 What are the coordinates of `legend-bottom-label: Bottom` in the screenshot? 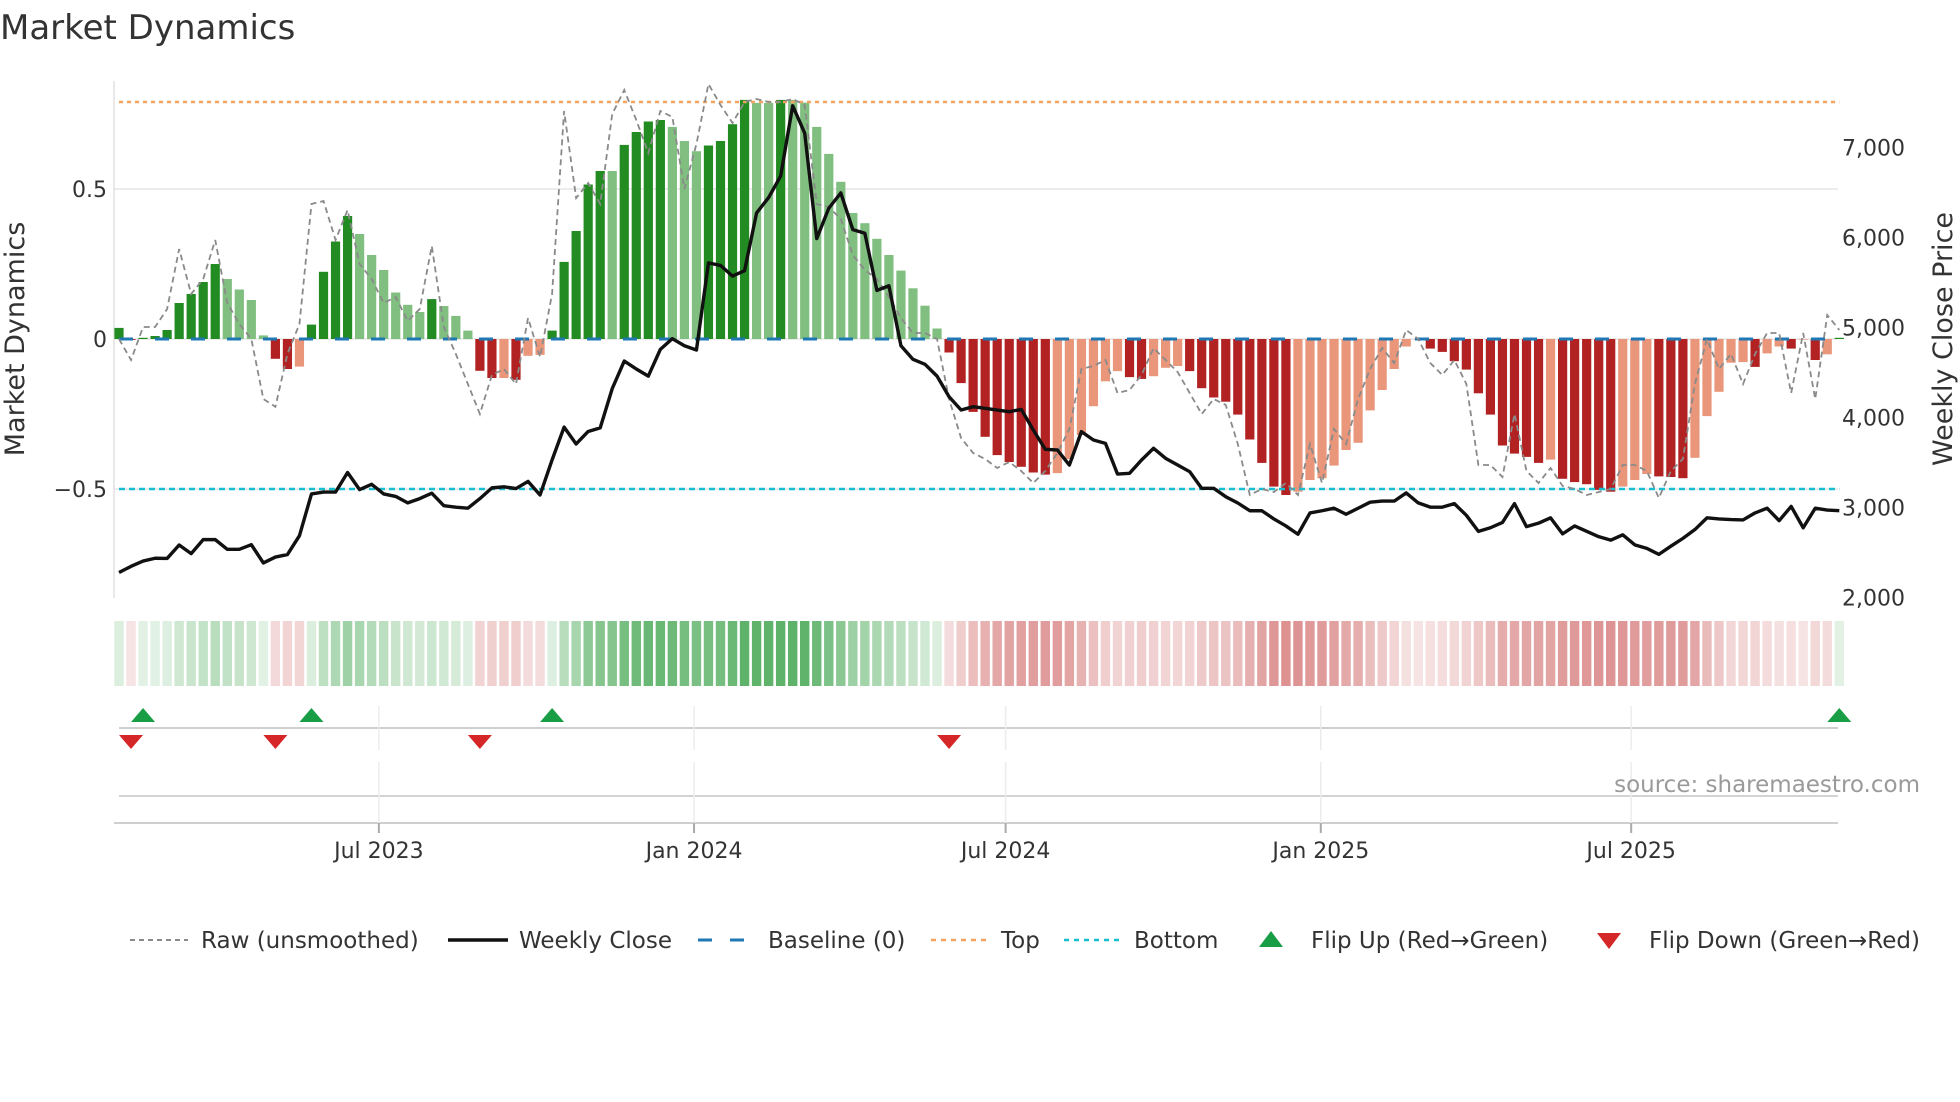 It's located at (1176, 941).